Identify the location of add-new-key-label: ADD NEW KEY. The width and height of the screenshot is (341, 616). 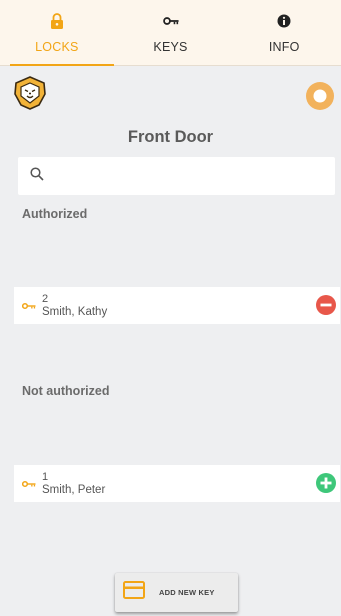
(187, 592).